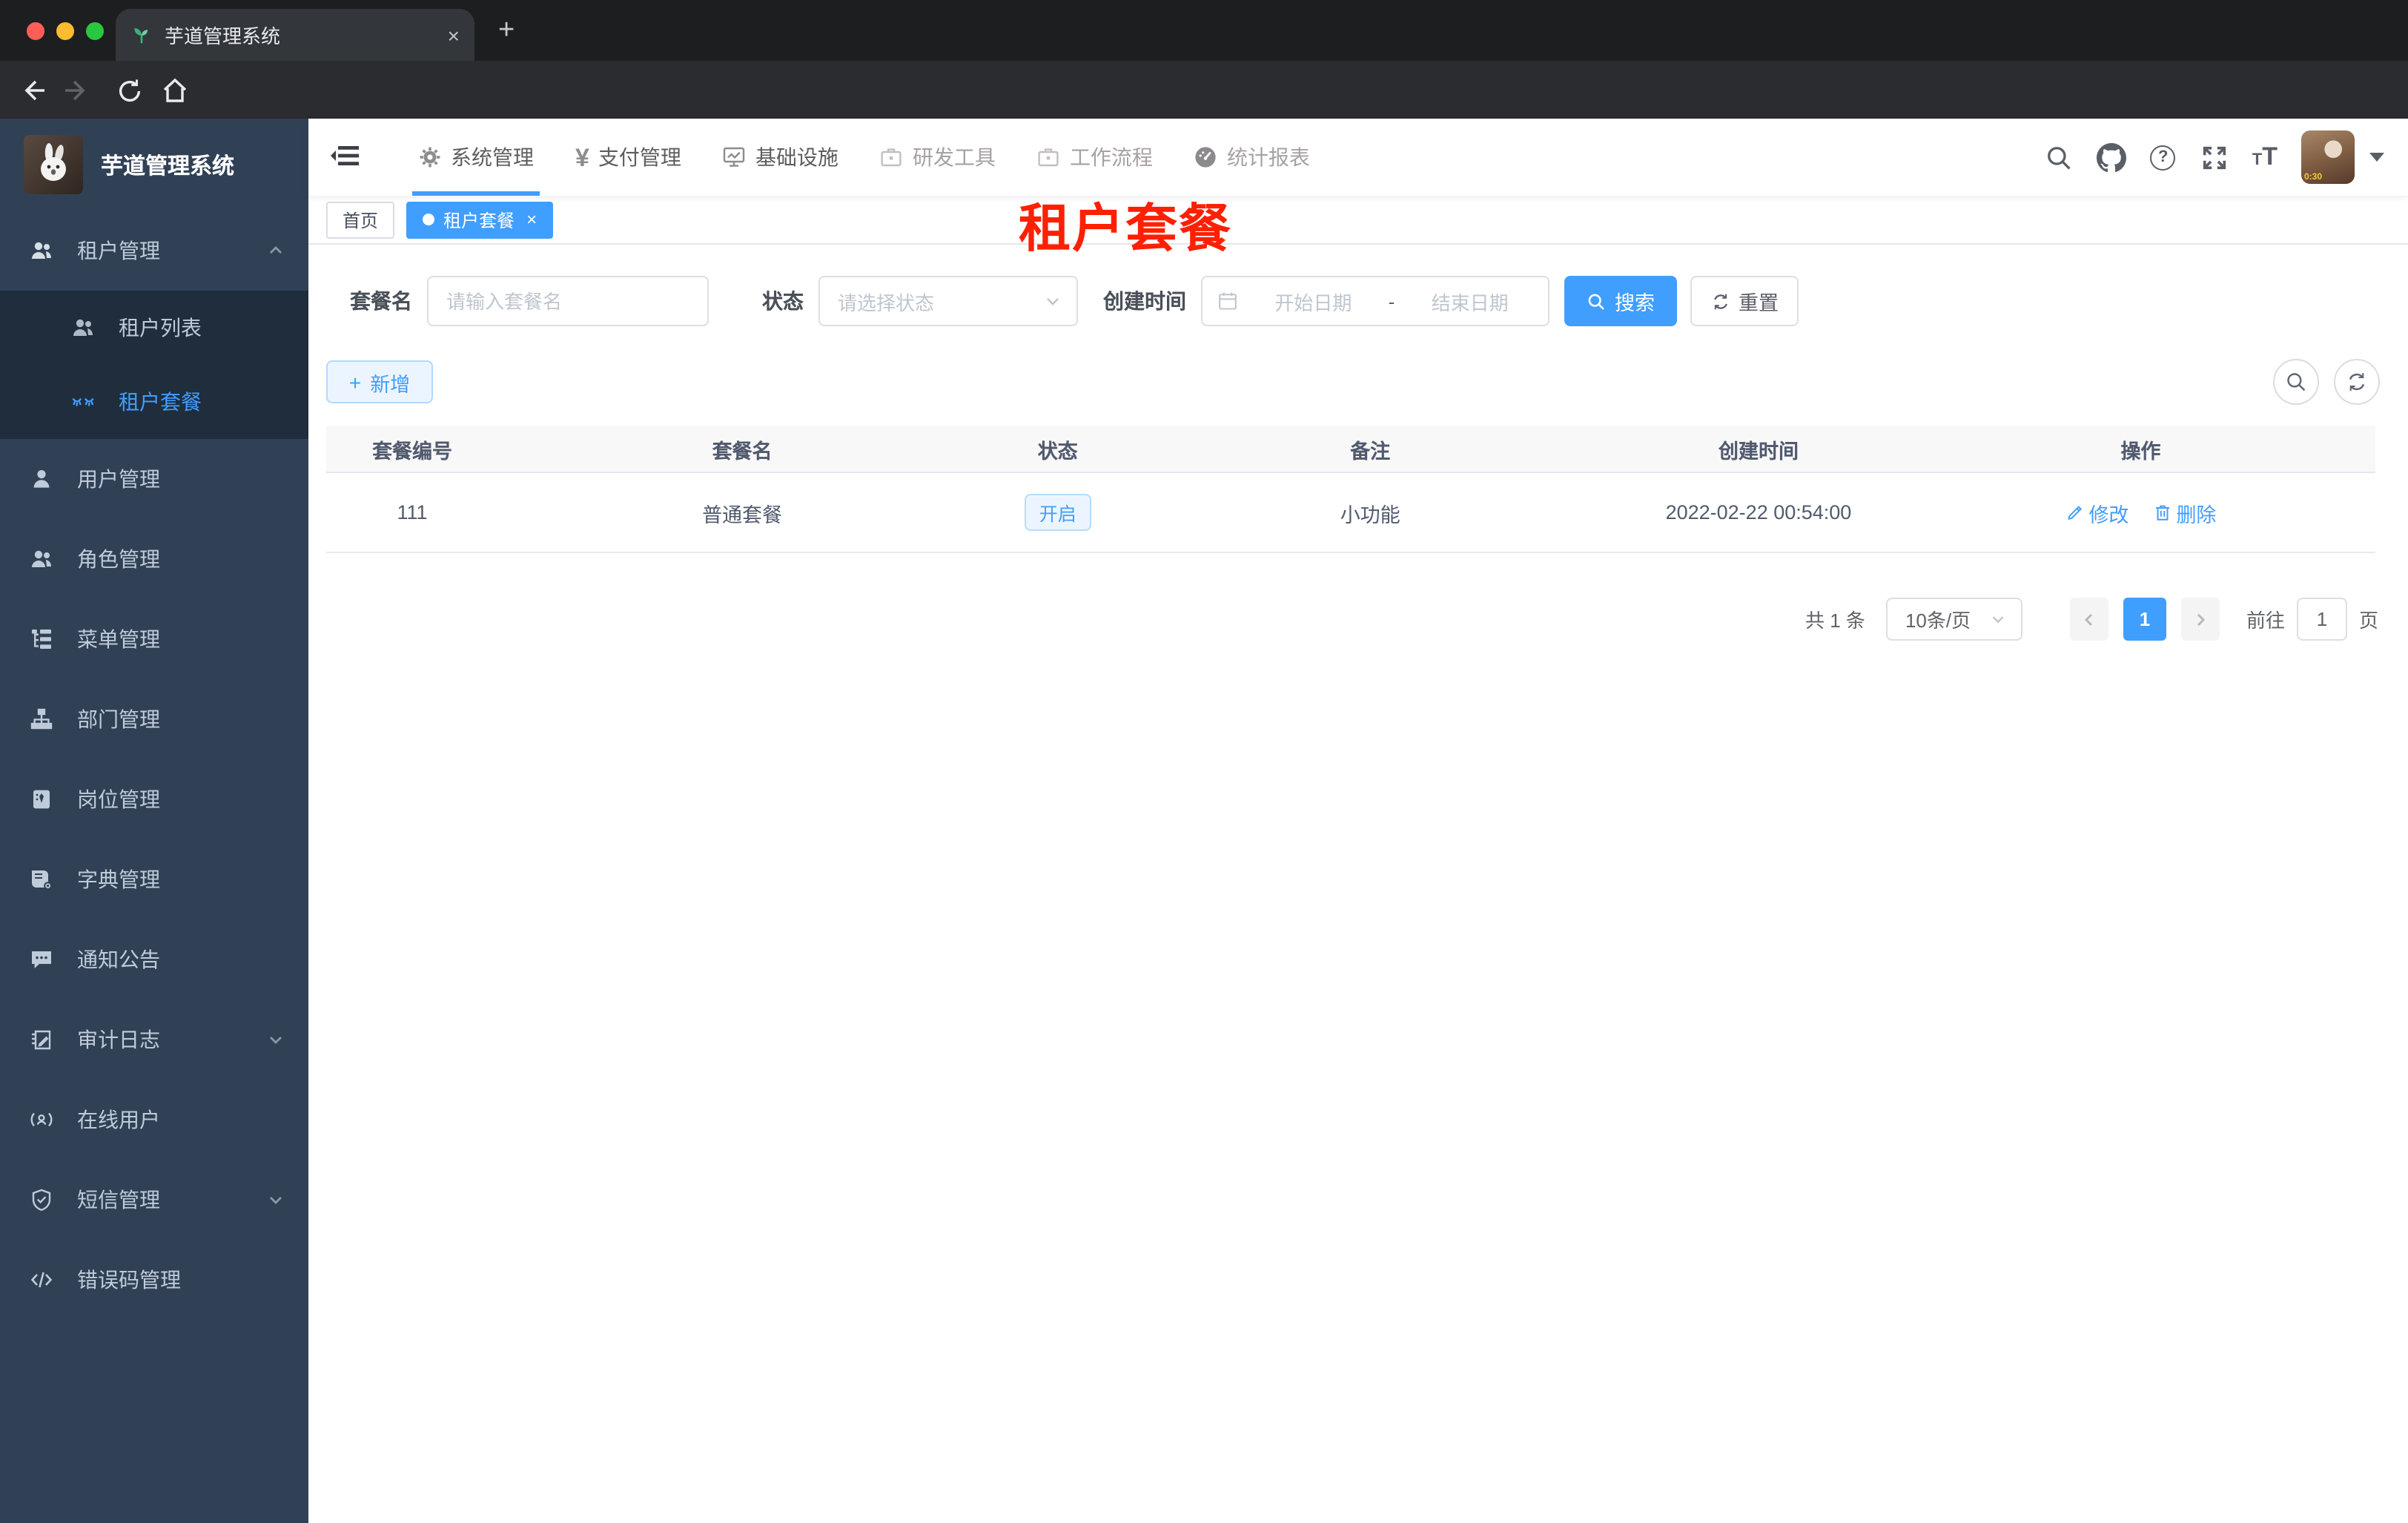 The width and height of the screenshot is (2408, 1523). What do you see at coordinates (2265, 157) in the screenshot?
I see `fontsize-icon: TT` at bounding box center [2265, 157].